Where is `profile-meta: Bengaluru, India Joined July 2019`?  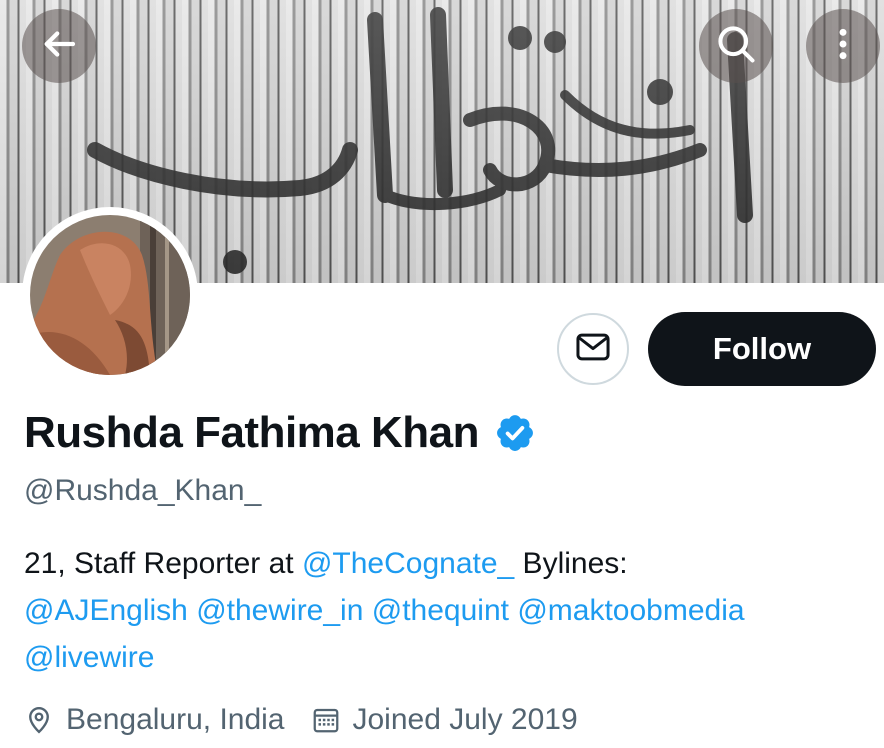 profile-meta: Bengaluru, India Joined July 2019 is located at coordinates (301, 720).